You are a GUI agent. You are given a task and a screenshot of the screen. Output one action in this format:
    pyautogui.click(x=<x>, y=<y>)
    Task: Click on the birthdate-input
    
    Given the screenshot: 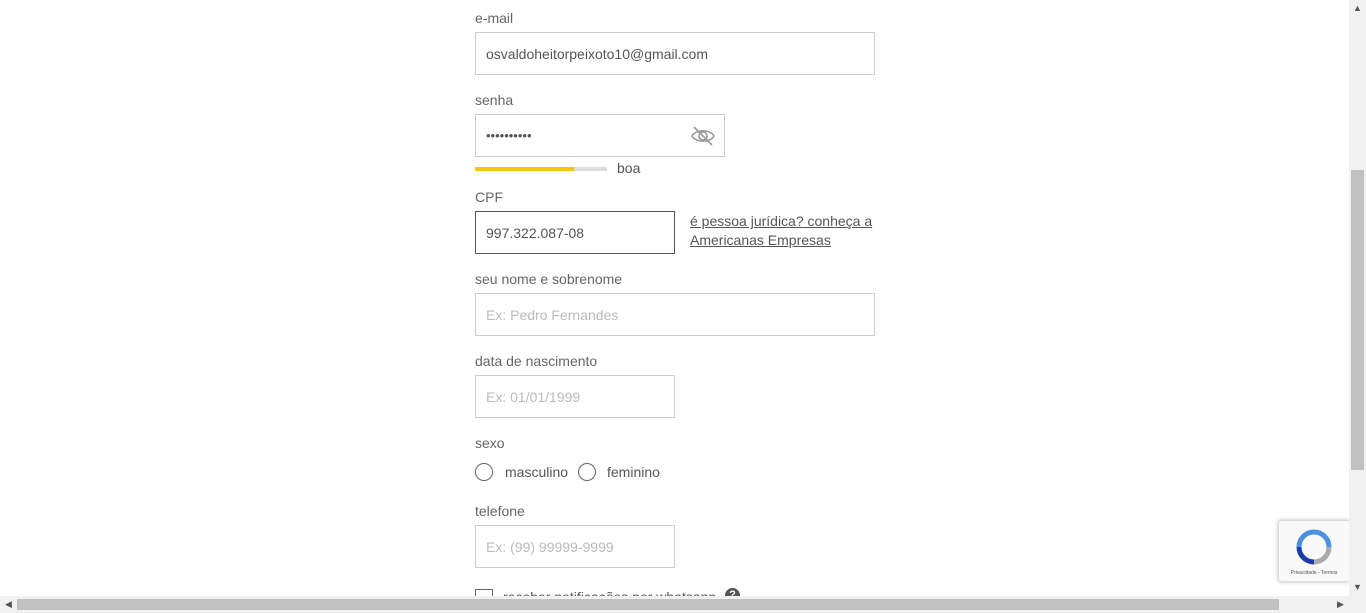 What is the action you would take?
    pyautogui.click(x=575, y=396)
    